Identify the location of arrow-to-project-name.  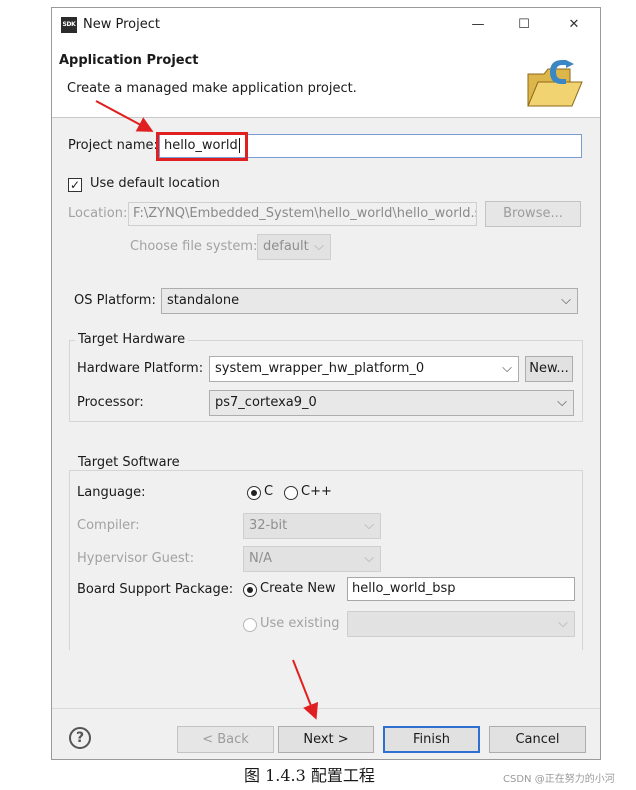
(124, 116).